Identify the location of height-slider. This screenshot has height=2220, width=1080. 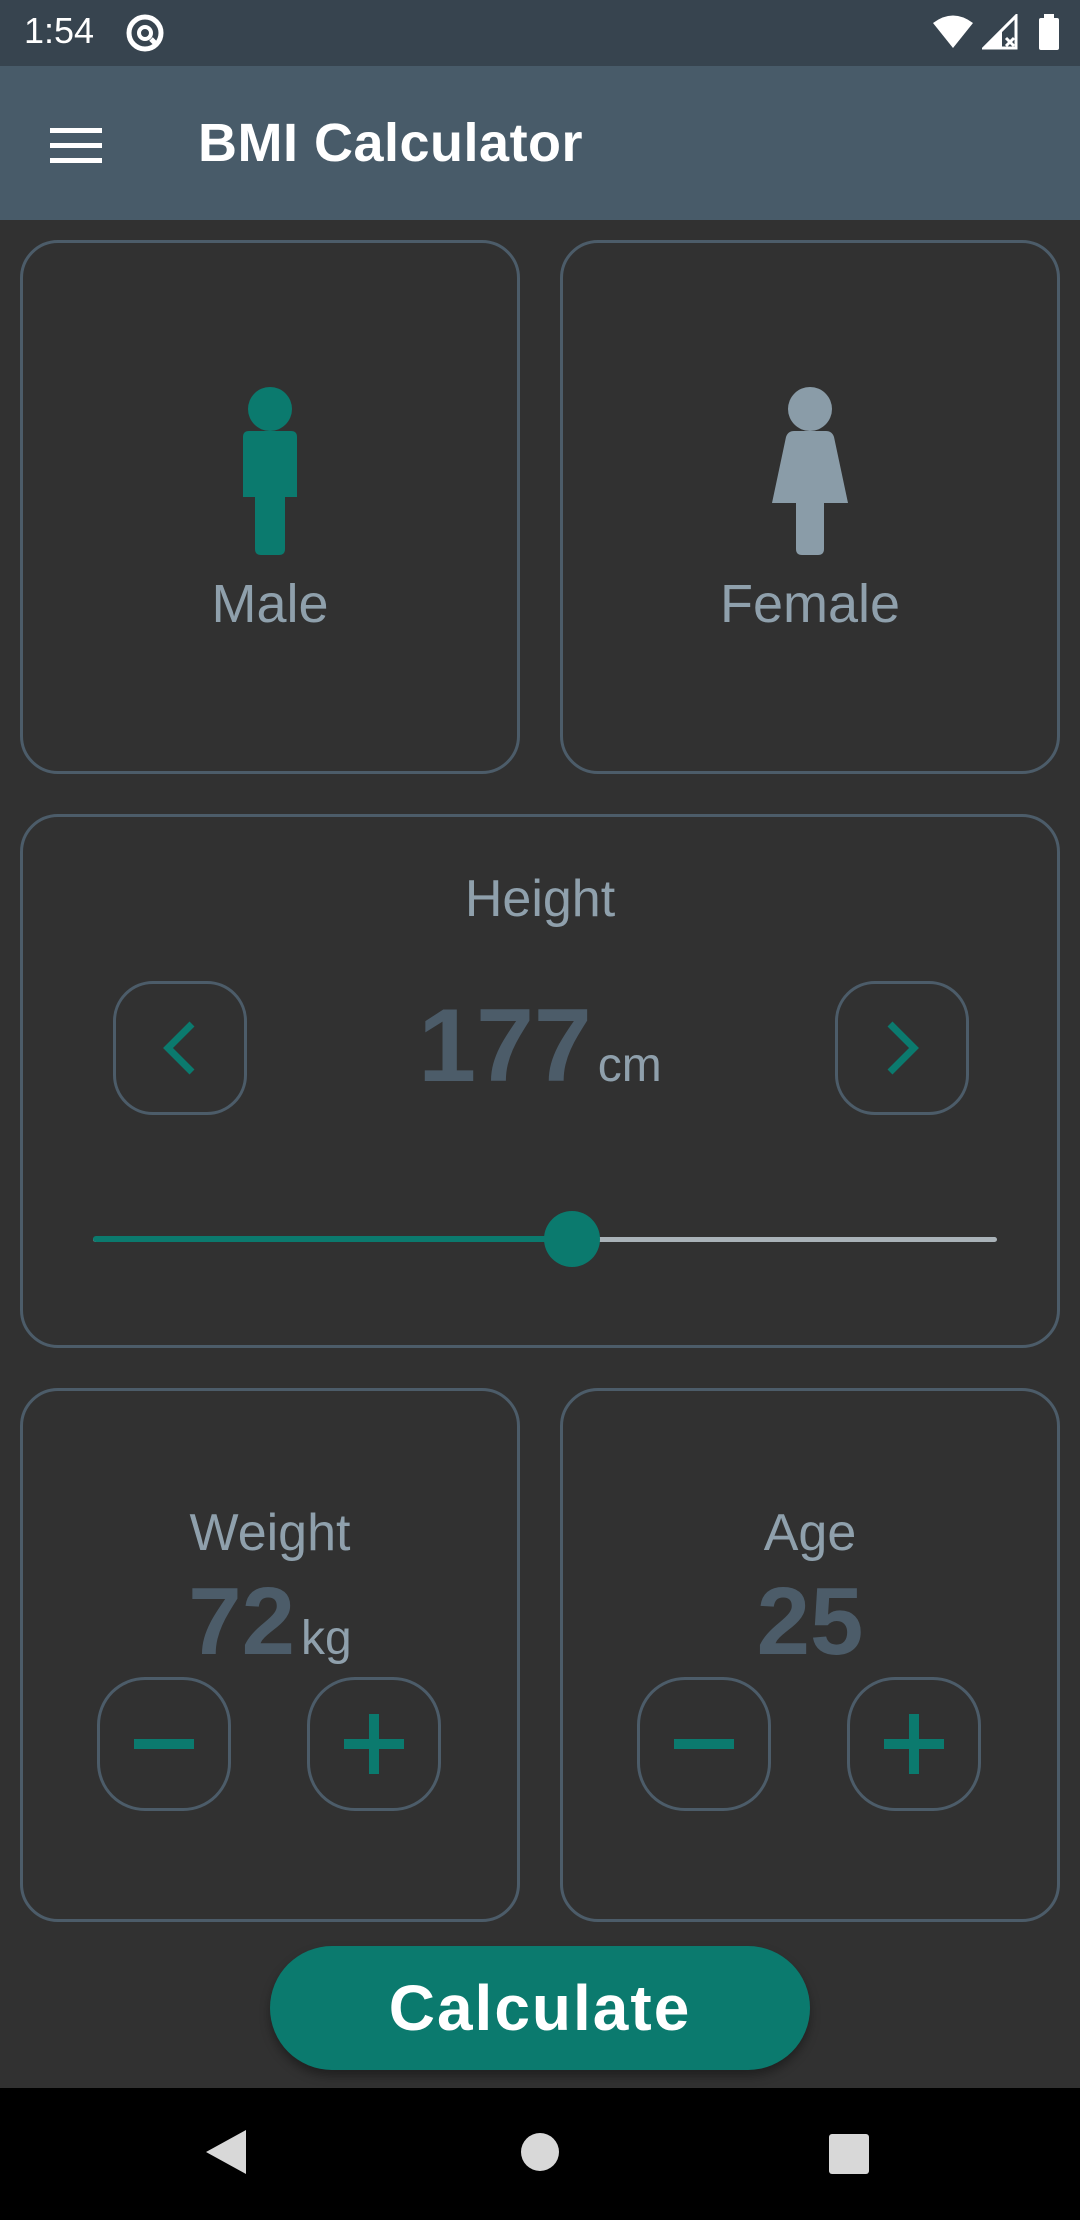
(545, 1239).